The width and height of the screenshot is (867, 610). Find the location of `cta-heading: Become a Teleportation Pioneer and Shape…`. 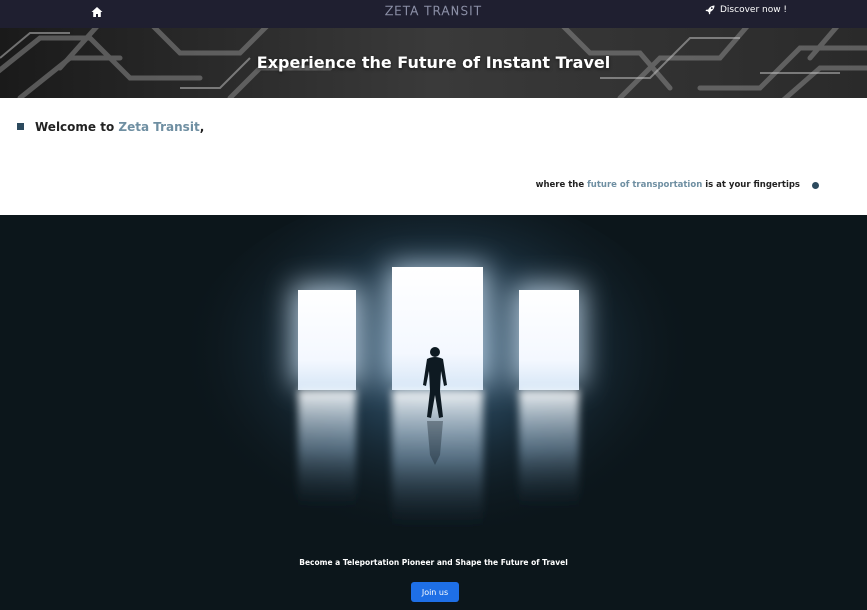

cta-heading: Become a Teleportation Pioneer and Shape… is located at coordinates (433, 562).